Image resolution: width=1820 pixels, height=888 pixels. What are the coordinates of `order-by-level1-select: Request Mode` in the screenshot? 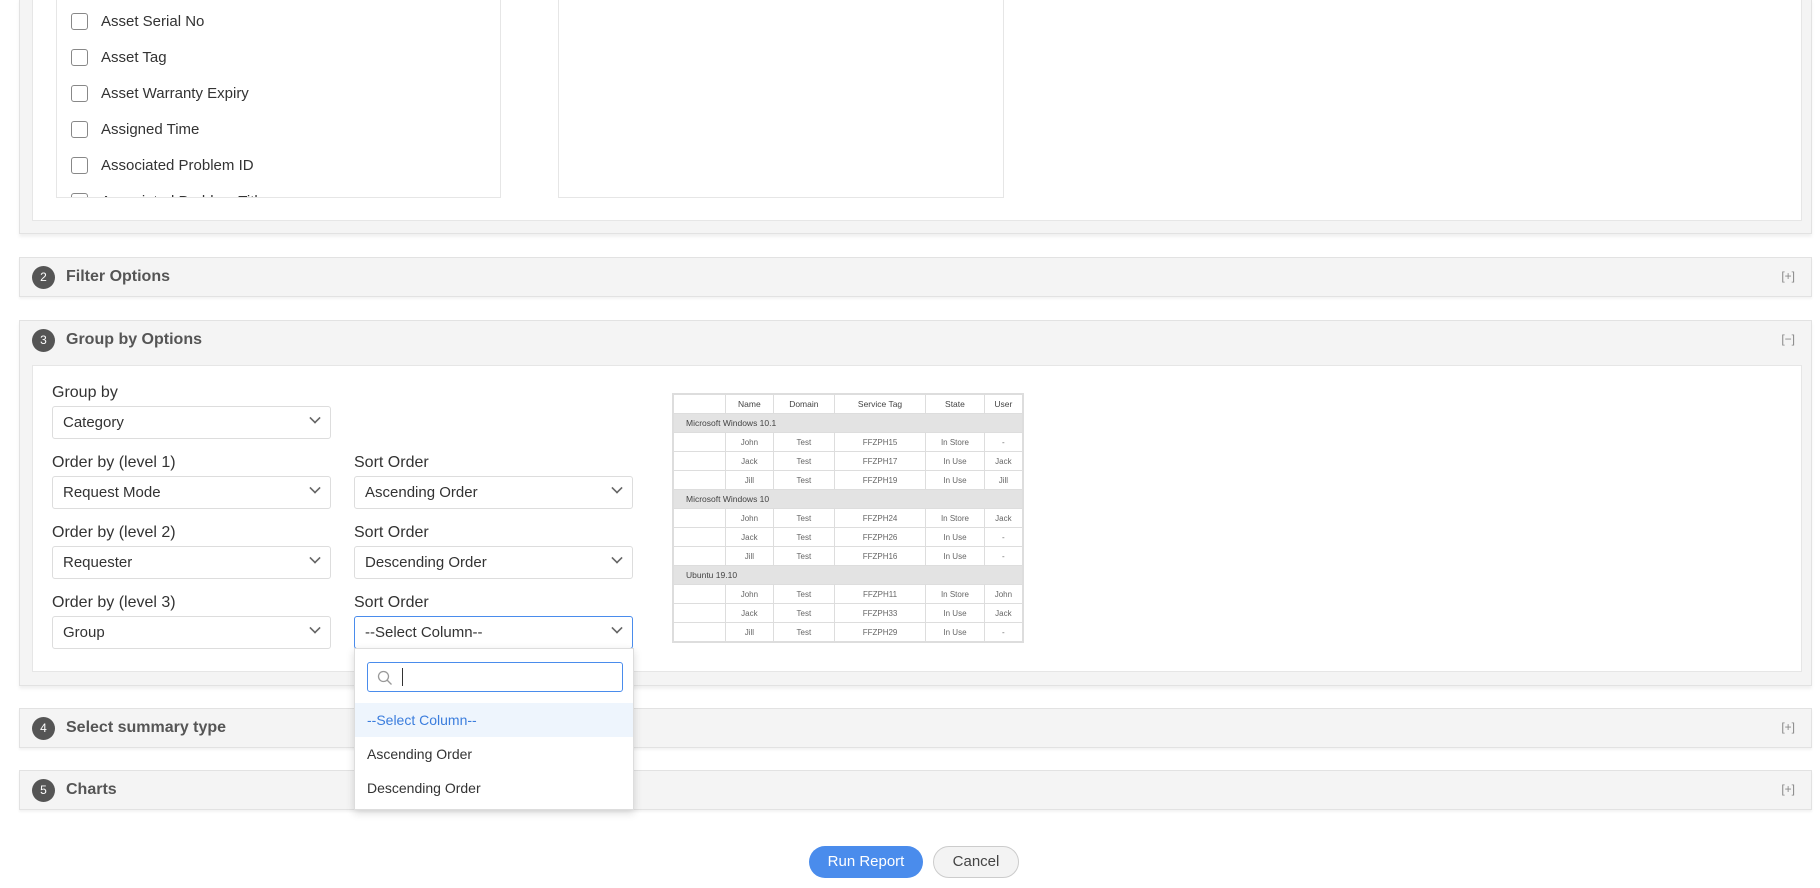 It's located at (191, 492).